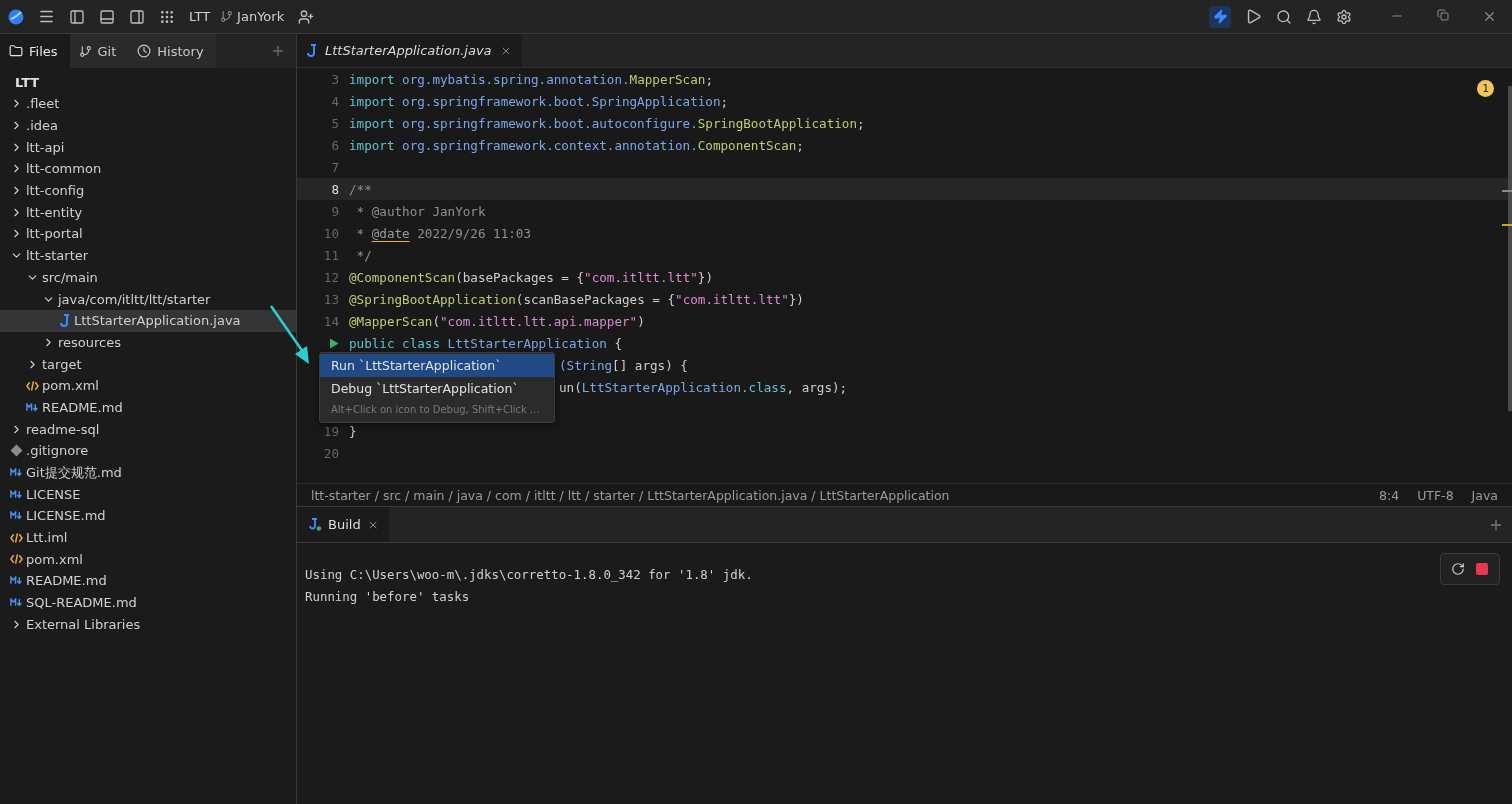 The image size is (1512, 804). What do you see at coordinates (148, 624) in the screenshot?
I see `tree-item: External Libraries` at bounding box center [148, 624].